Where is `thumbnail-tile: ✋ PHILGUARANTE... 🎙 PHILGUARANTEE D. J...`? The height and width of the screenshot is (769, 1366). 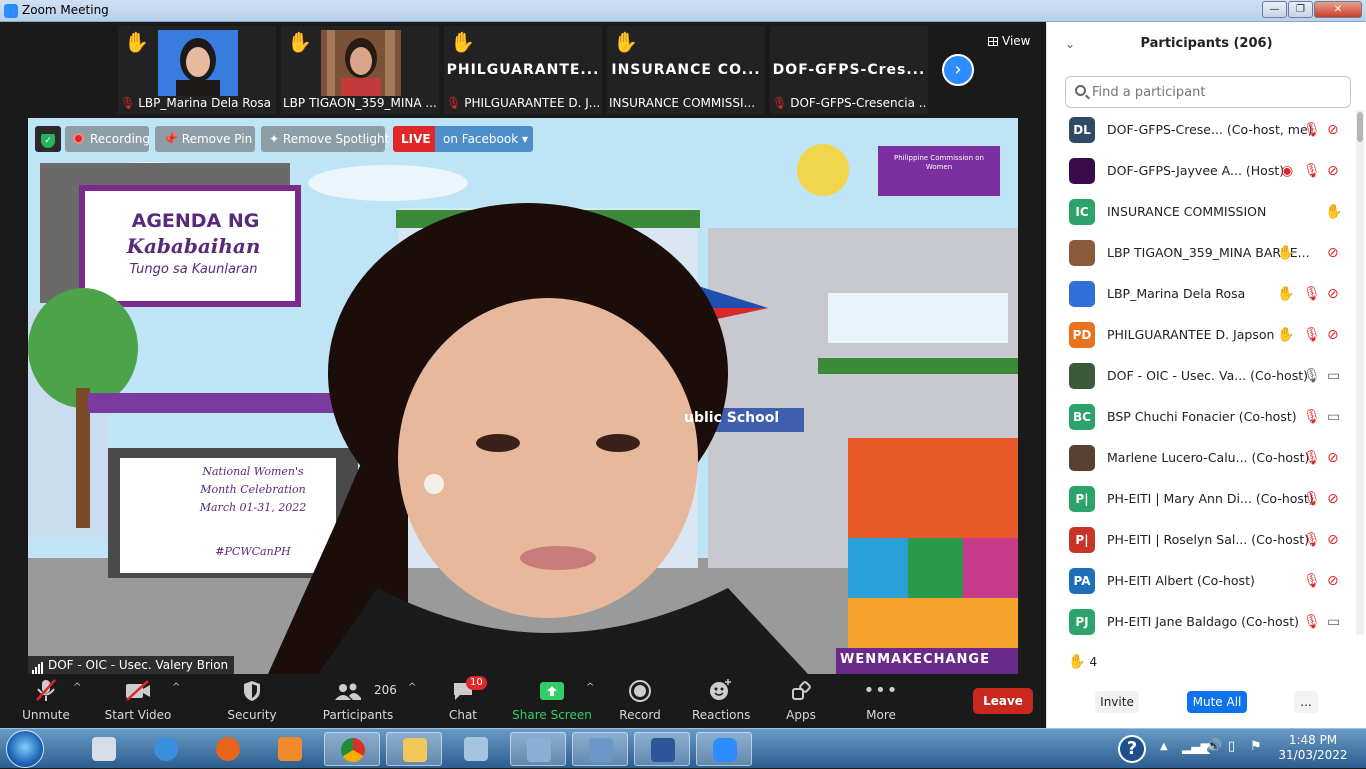
thumbnail-tile: ✋ PHILGUARANTE... 🎙 PHILGUARANTEE D. J... is located at coordinates (523, 70).